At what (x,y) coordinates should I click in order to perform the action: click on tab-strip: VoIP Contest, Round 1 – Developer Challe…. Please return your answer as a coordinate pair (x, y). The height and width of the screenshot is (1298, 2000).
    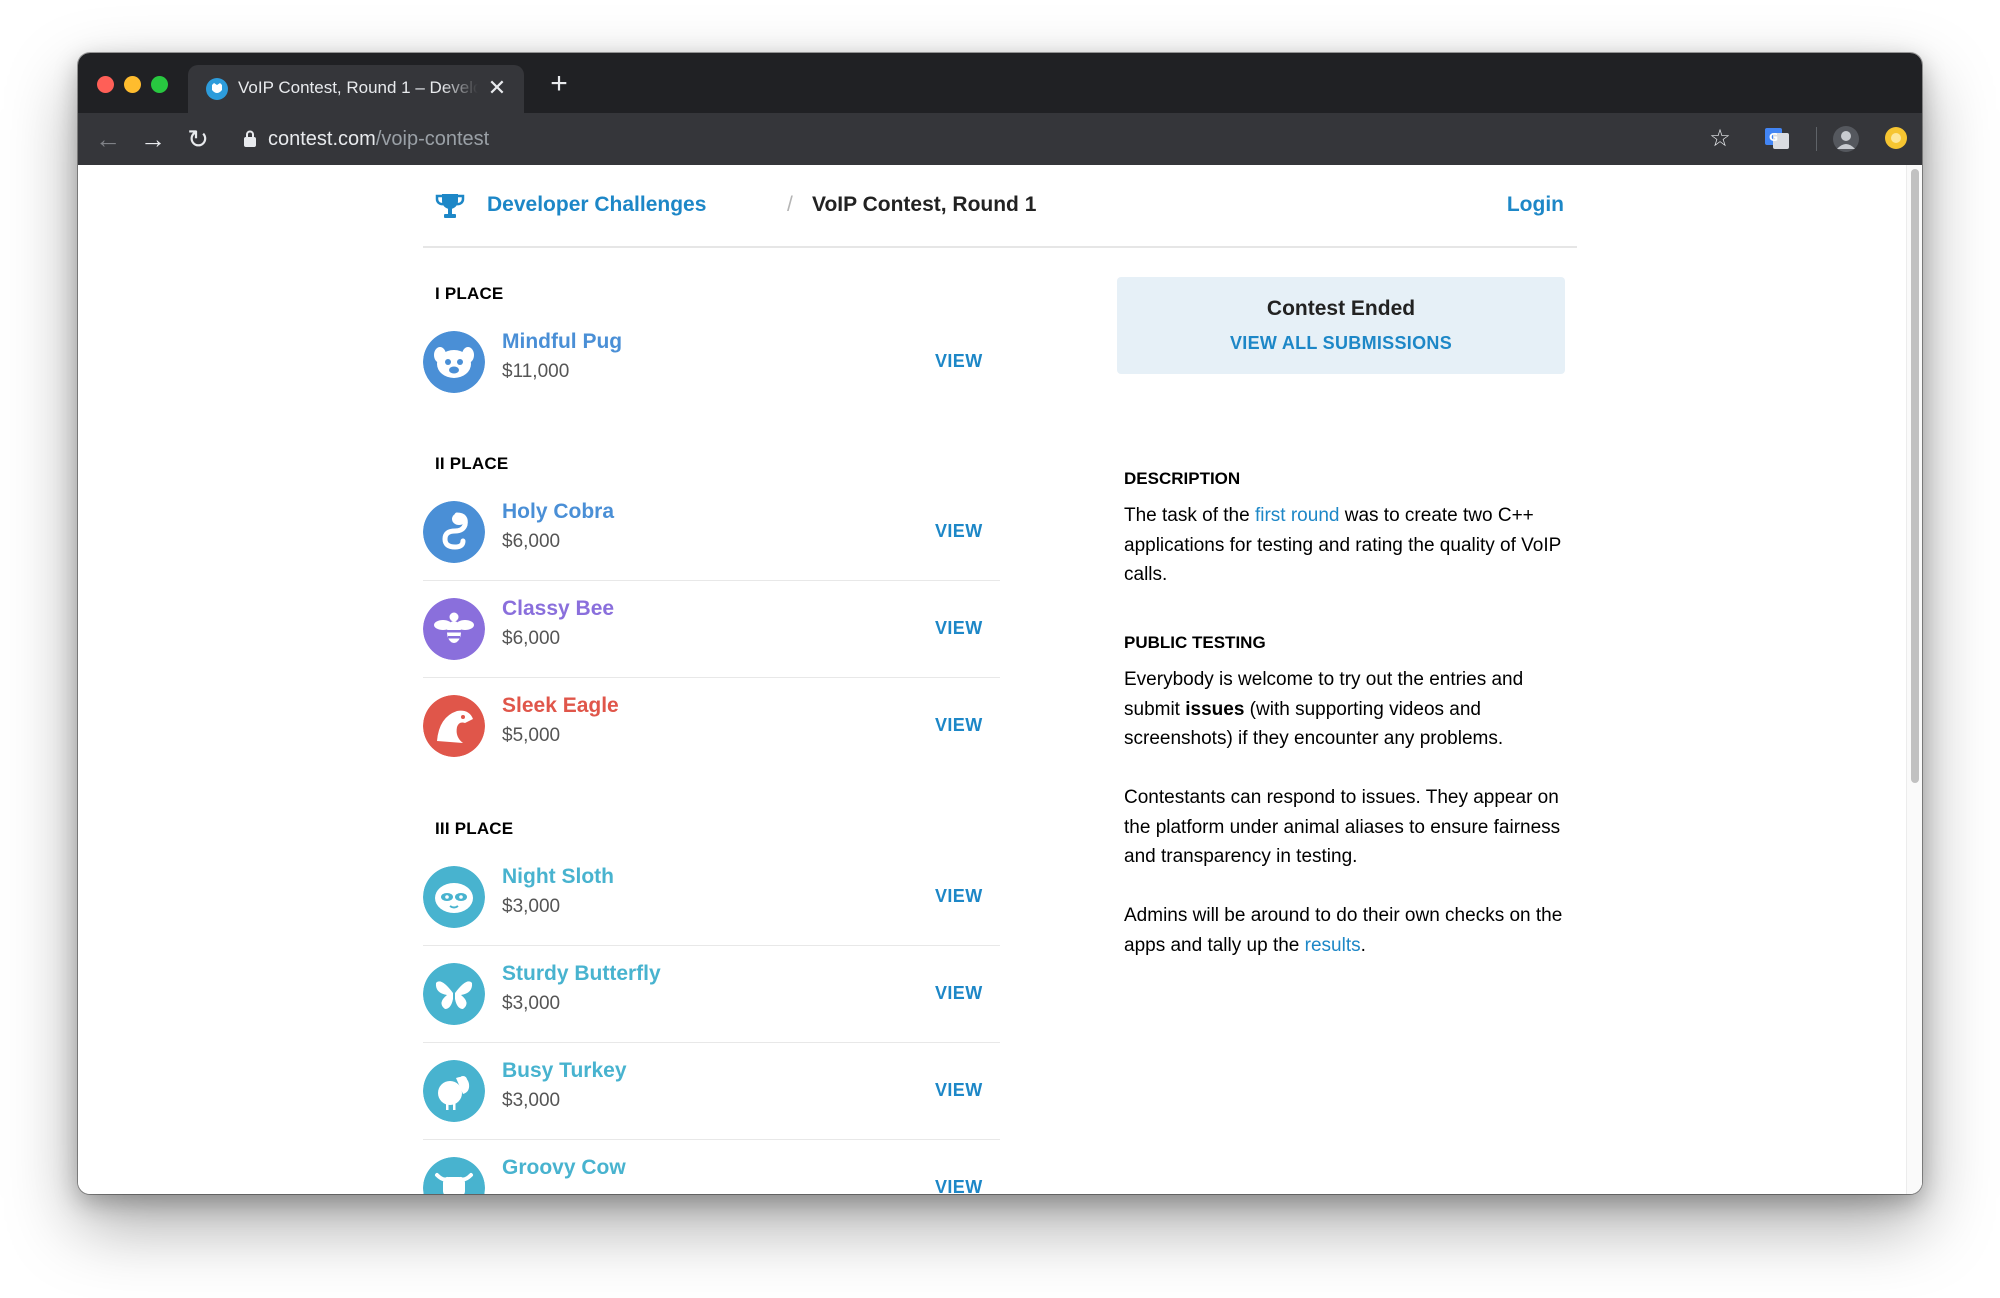
    Looking at the image, I should click on (1000, 83).